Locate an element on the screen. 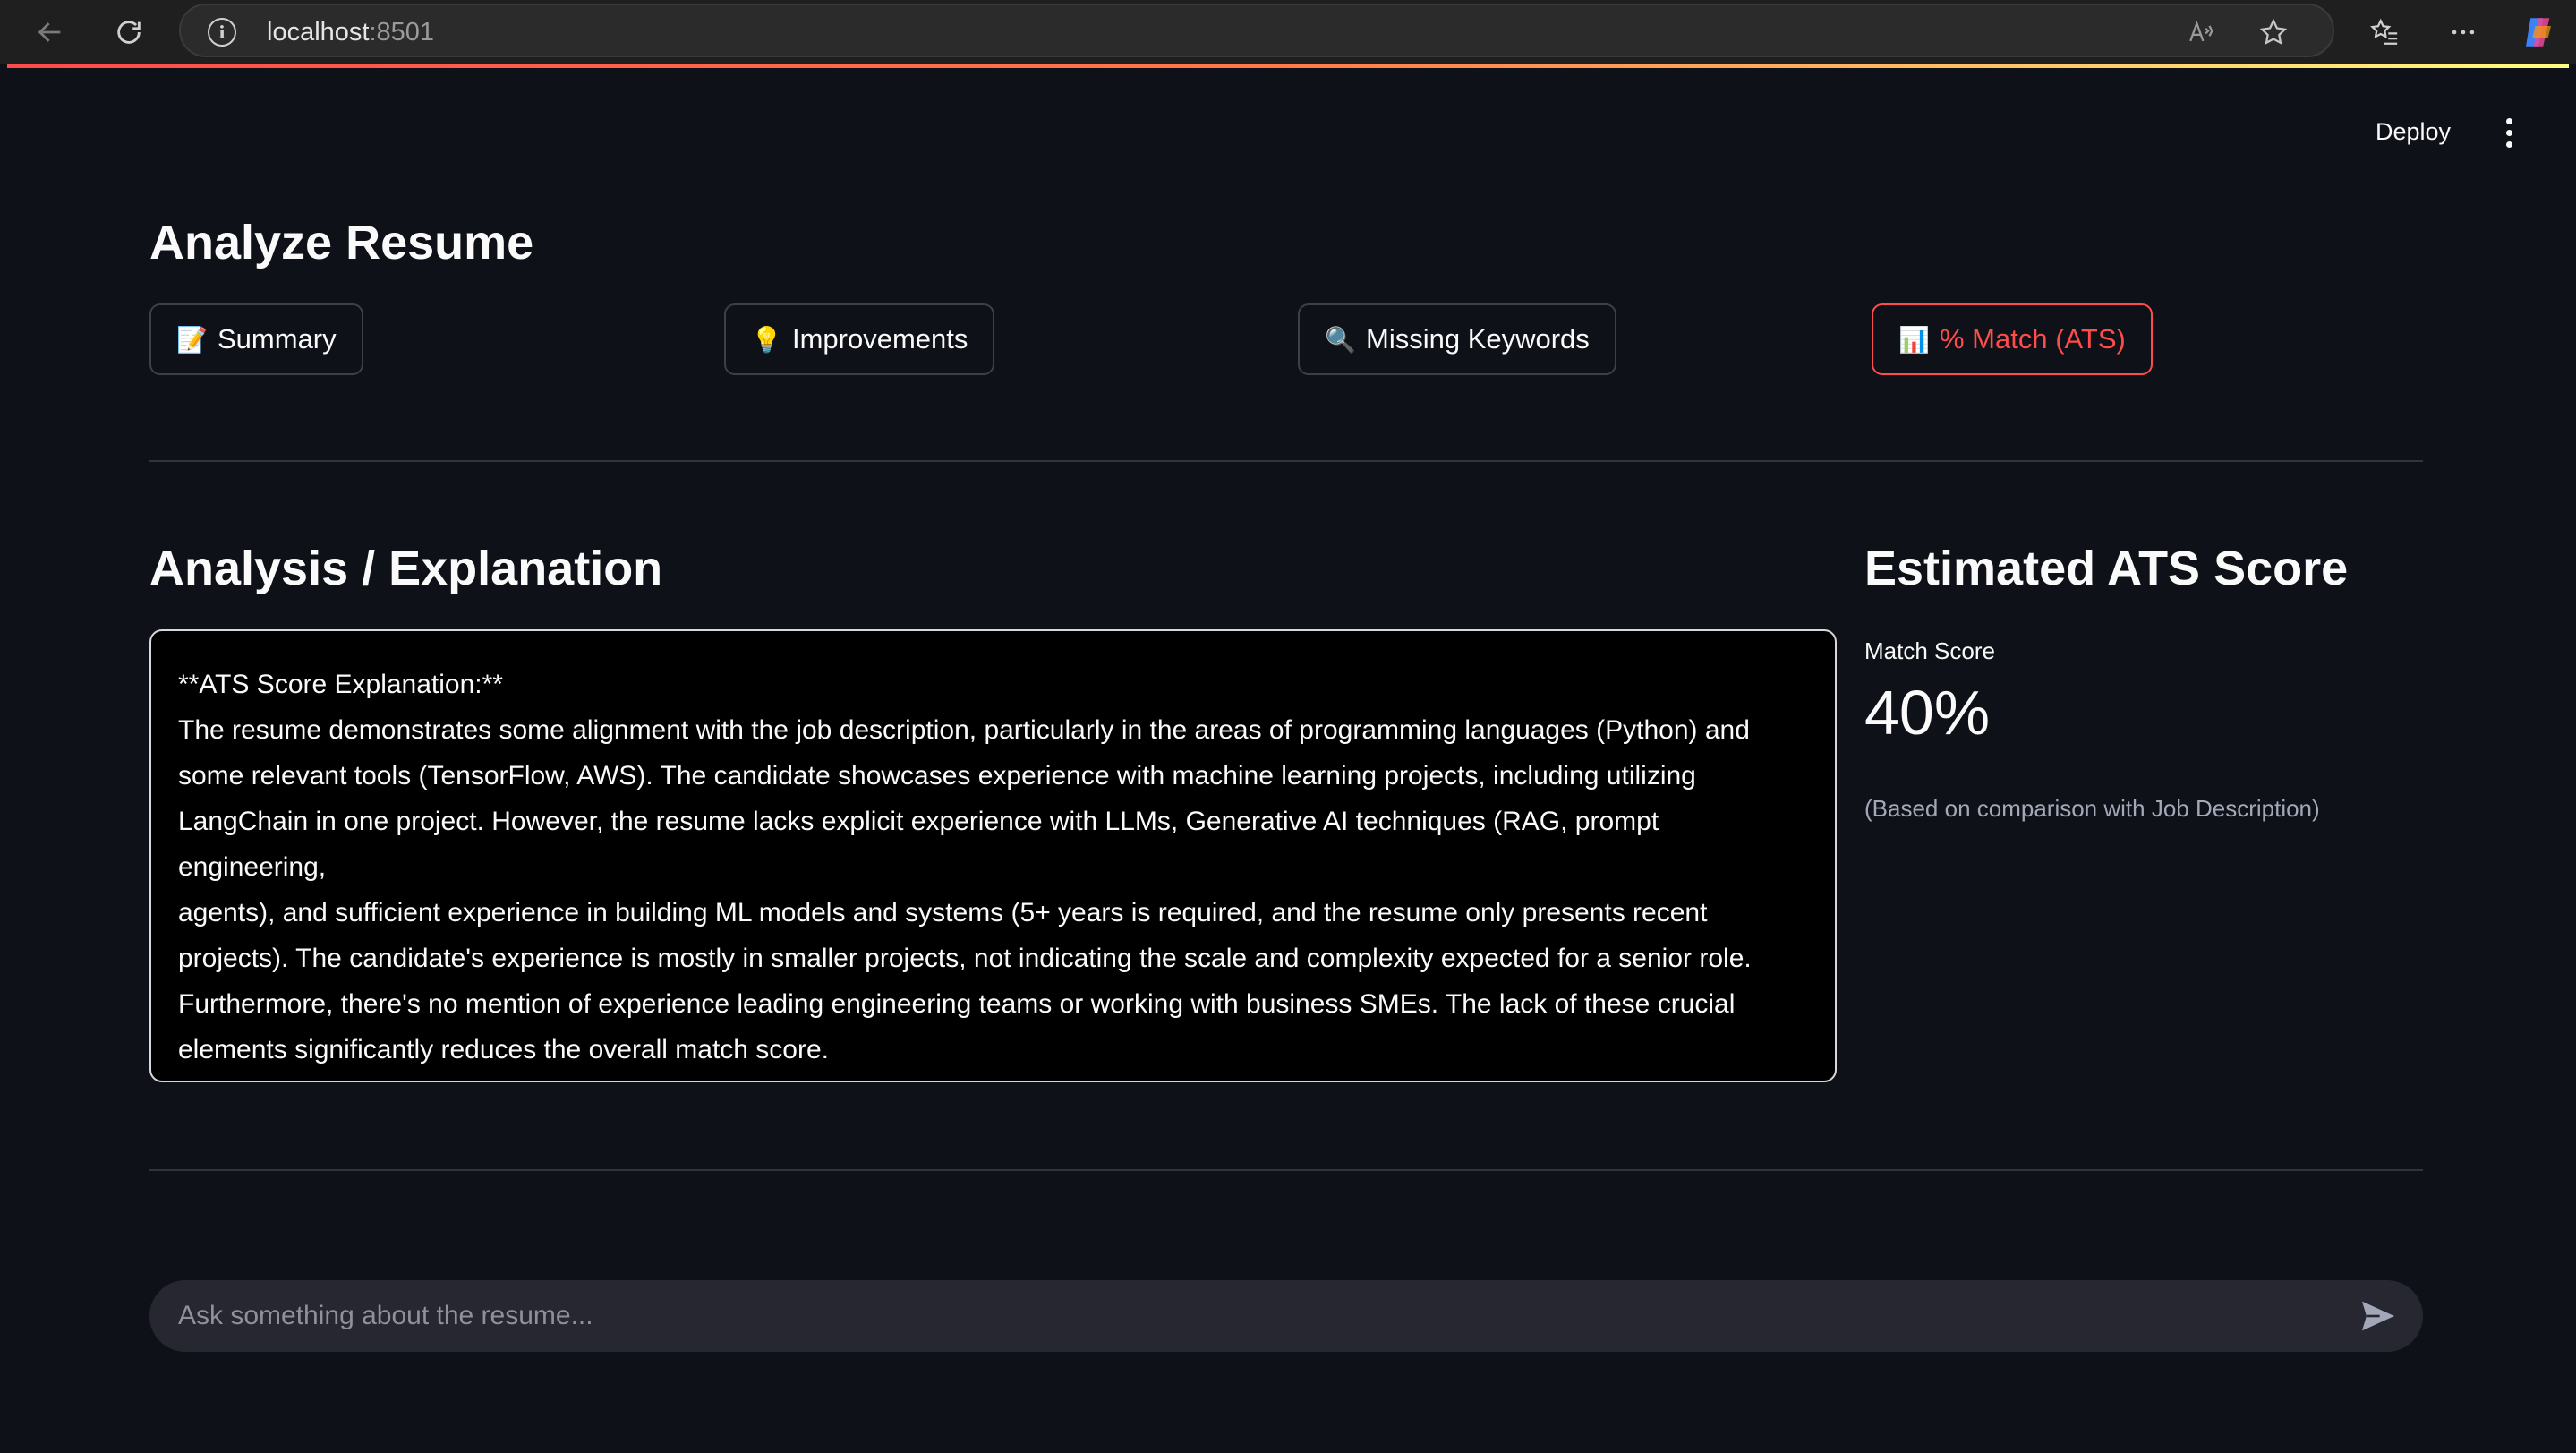 Image resolution: width=2576 pixels, height=1453 pixels. match-ats-button: 📊 % Match (ATS) is located at coordinates (2012, 339).